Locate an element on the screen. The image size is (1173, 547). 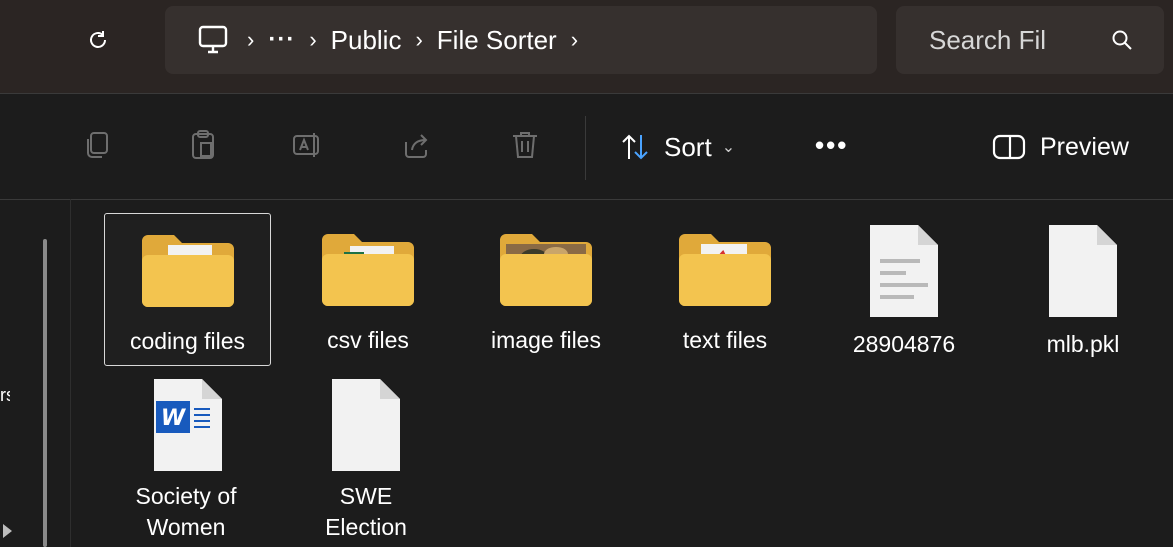
this-pc-button is located at coordinates (213, 40).